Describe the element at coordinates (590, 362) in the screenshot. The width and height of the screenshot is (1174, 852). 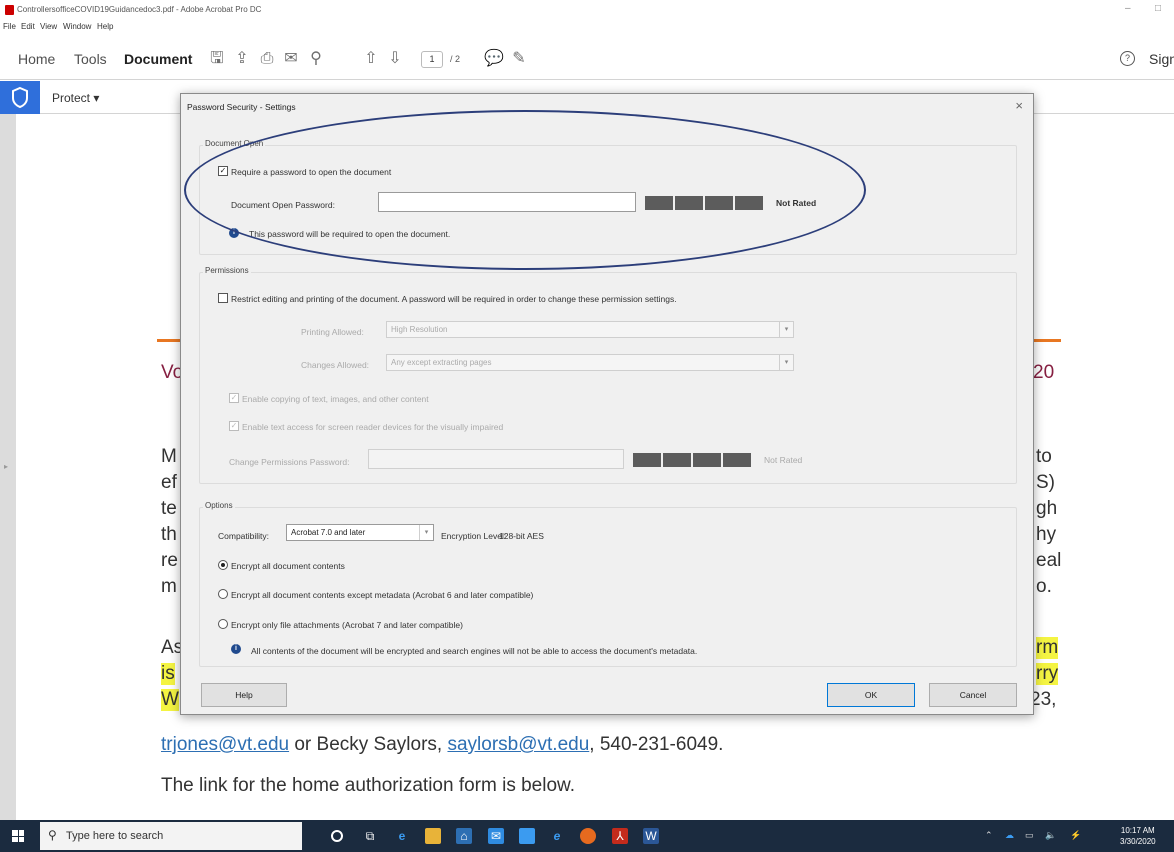
I see `changes-allowed-select: Any except extracting pages ▾` at that location.